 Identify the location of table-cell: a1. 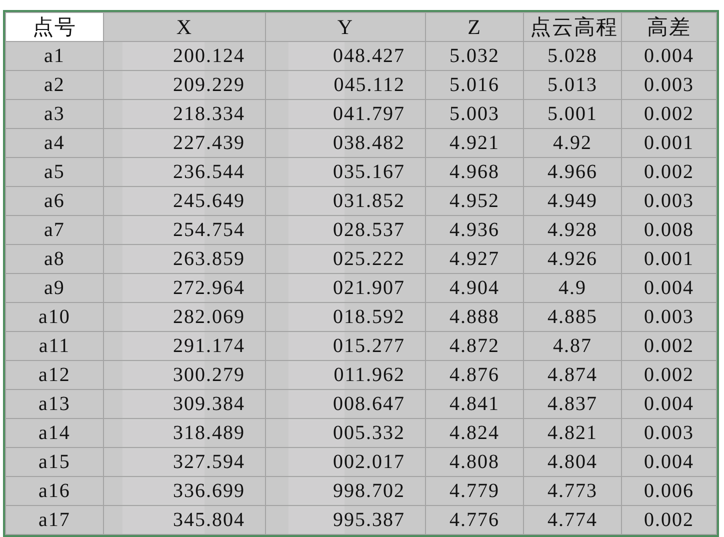
(55, 56).